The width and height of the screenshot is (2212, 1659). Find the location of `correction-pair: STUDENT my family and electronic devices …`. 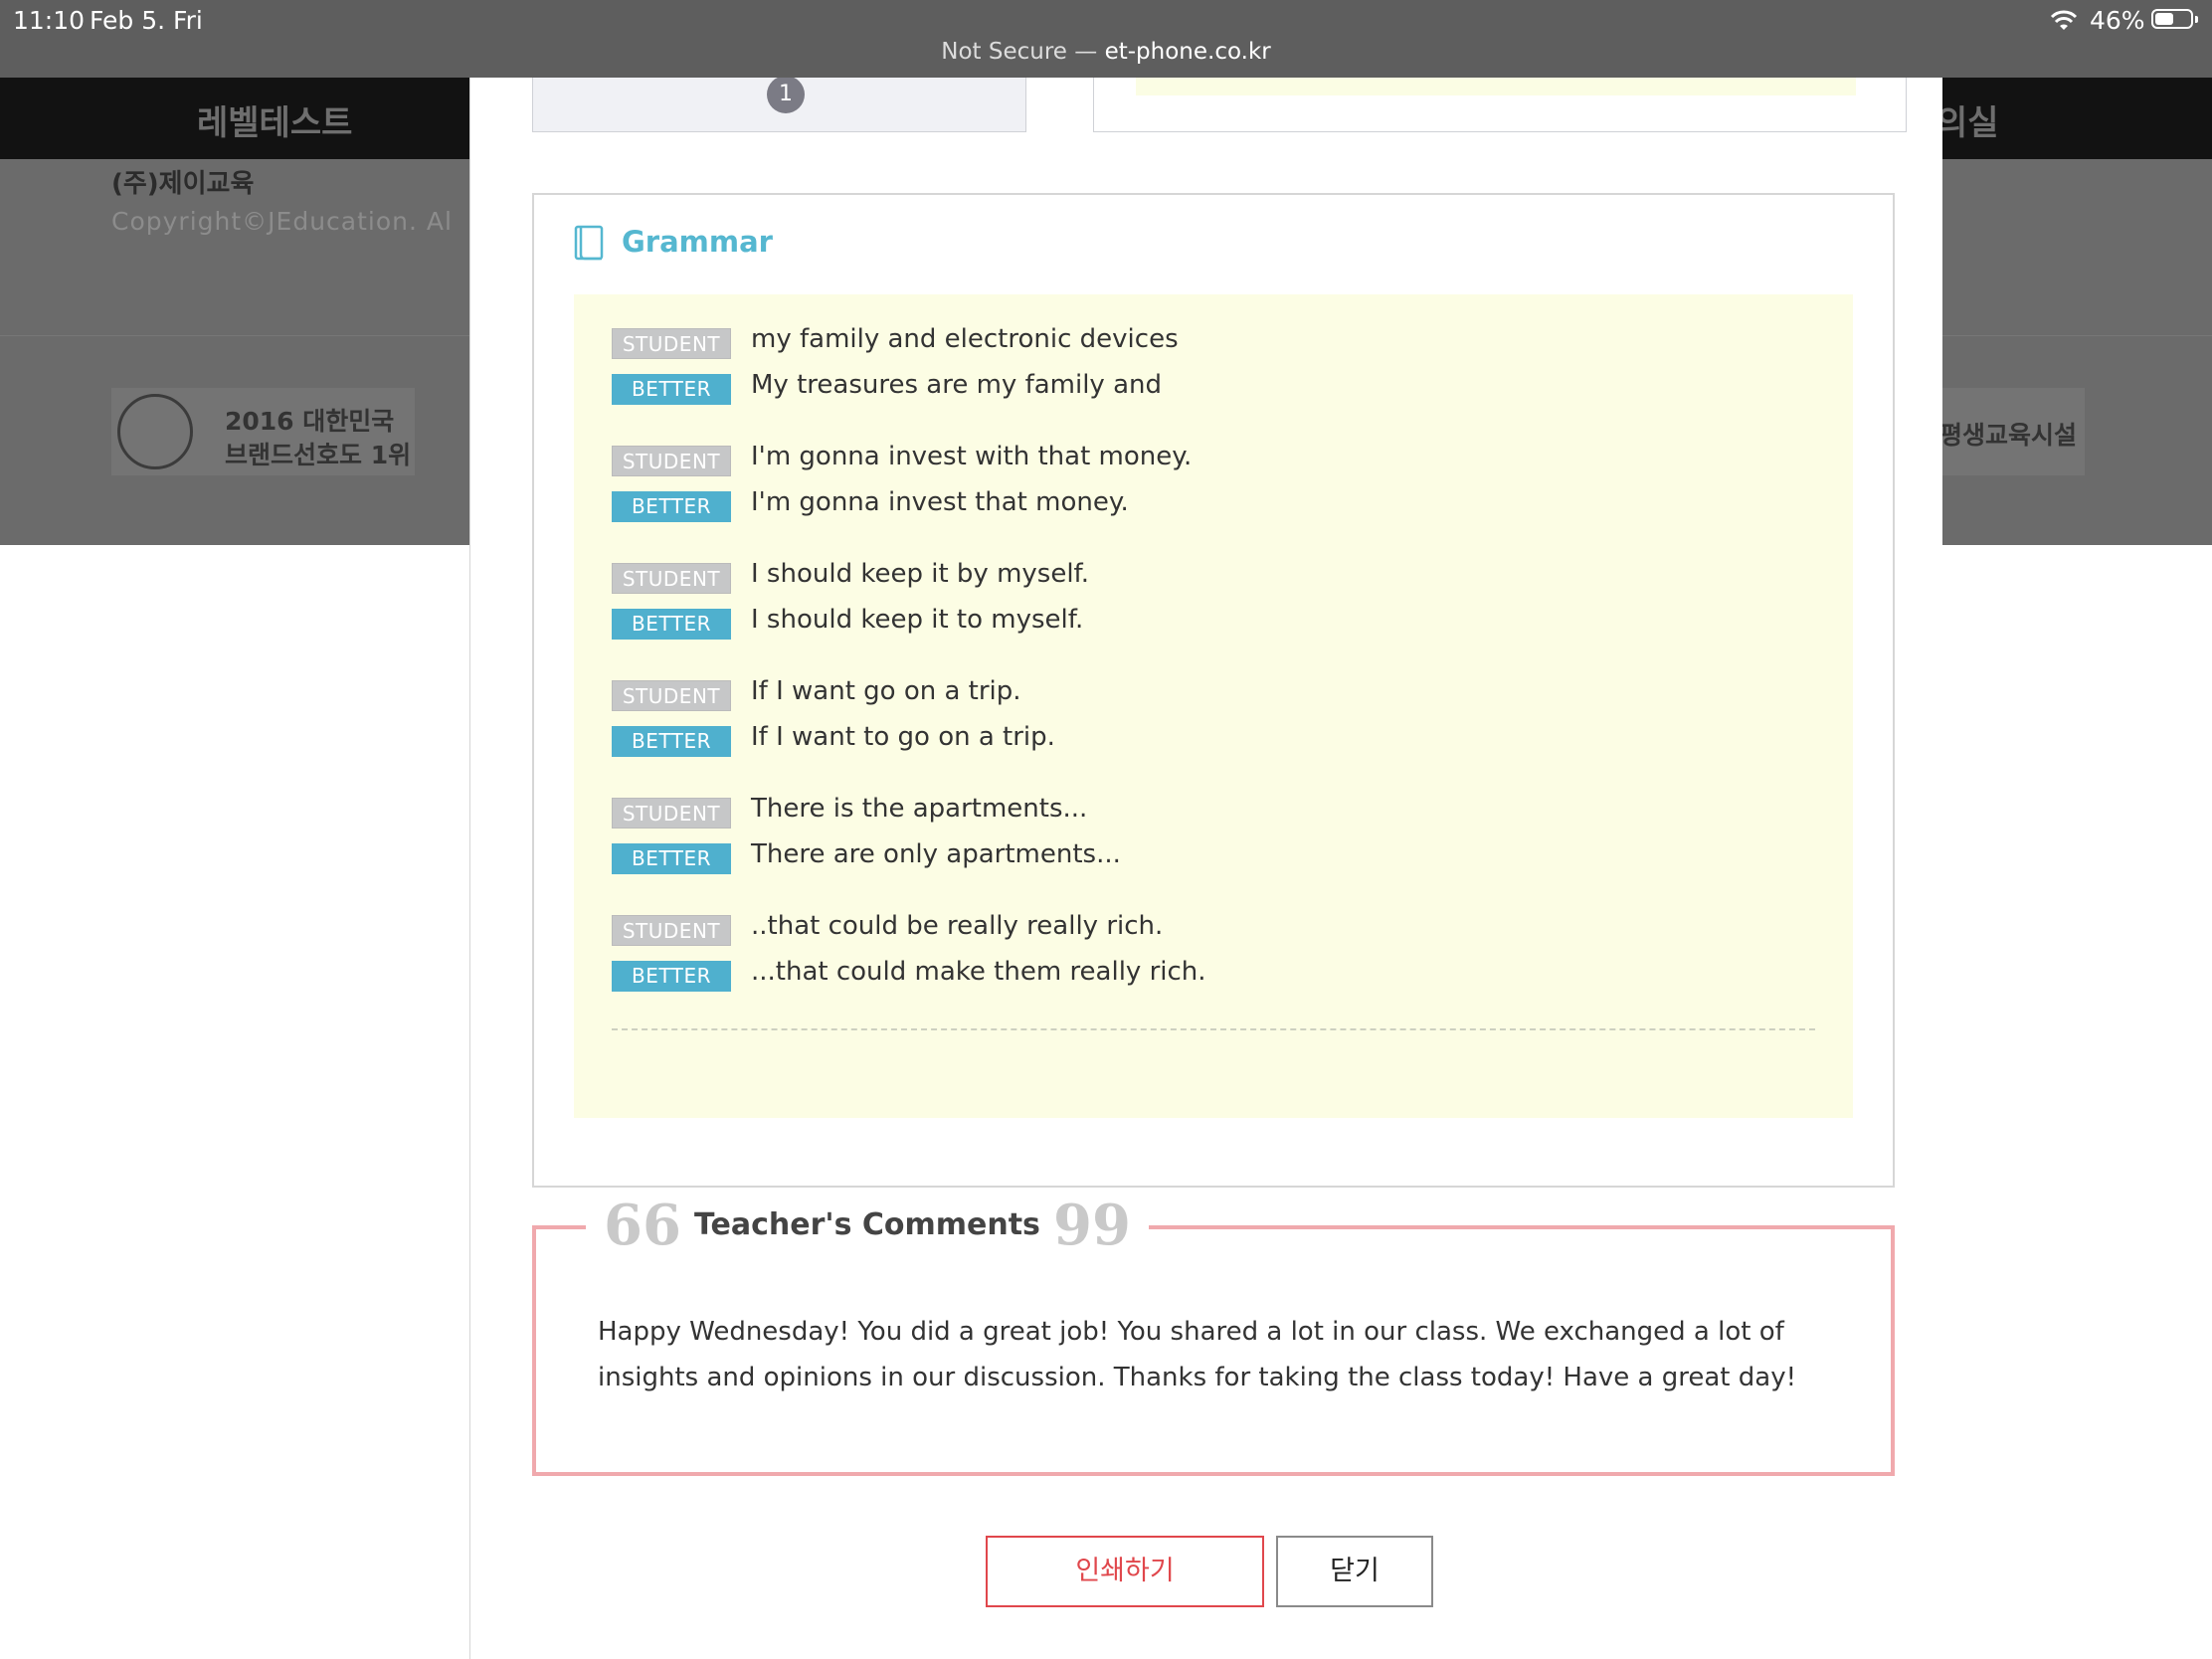

correction-pair: STUDENT my family and electronic devices … is located at coordinates (1208, 366).